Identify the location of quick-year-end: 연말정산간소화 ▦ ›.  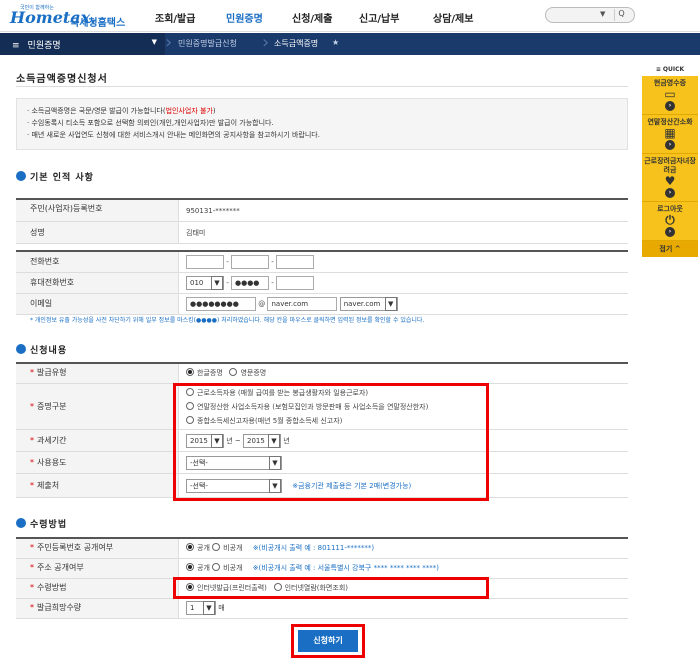
(670, 134).